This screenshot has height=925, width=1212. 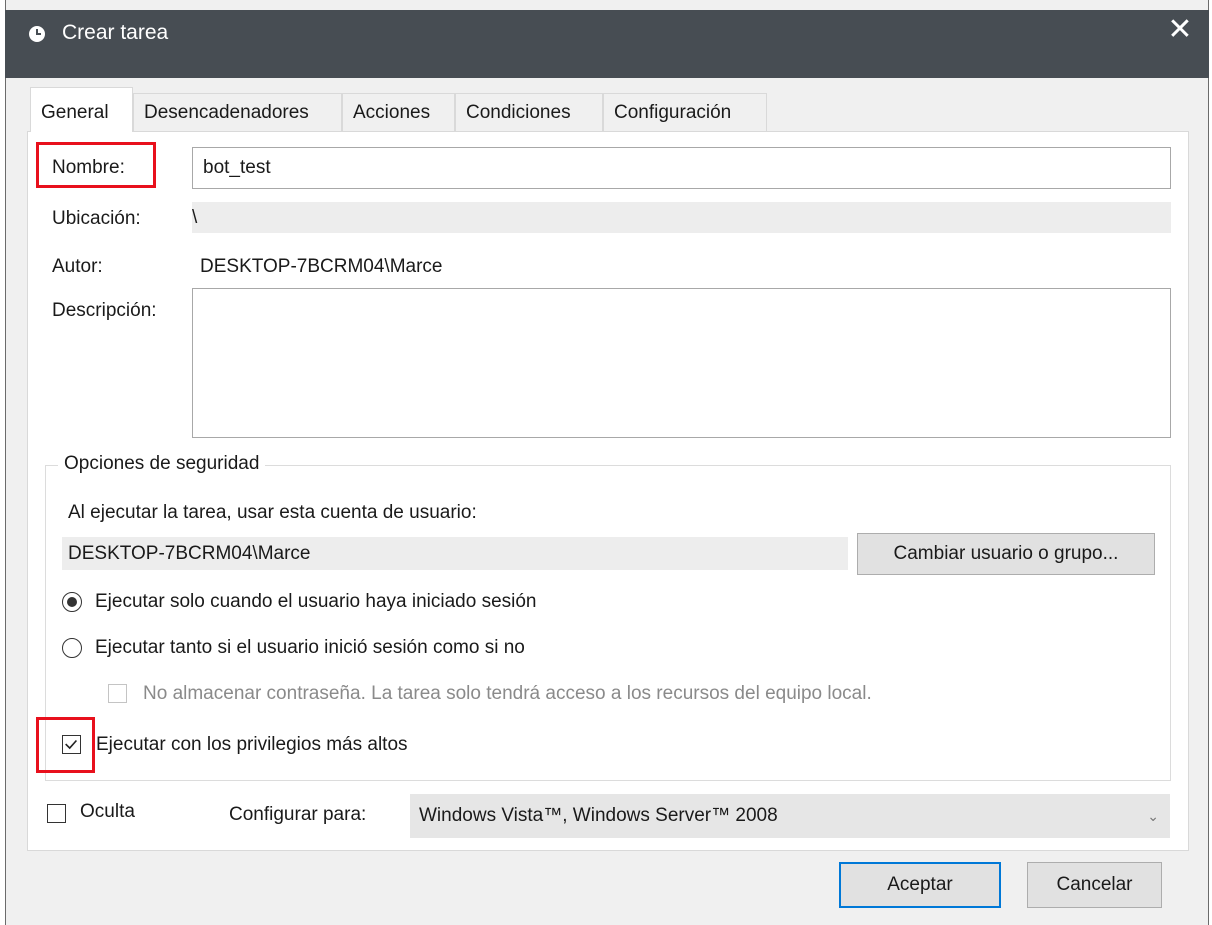 I want to click on chevron-down-icon: ⌄, so click(x=1153, y=816).